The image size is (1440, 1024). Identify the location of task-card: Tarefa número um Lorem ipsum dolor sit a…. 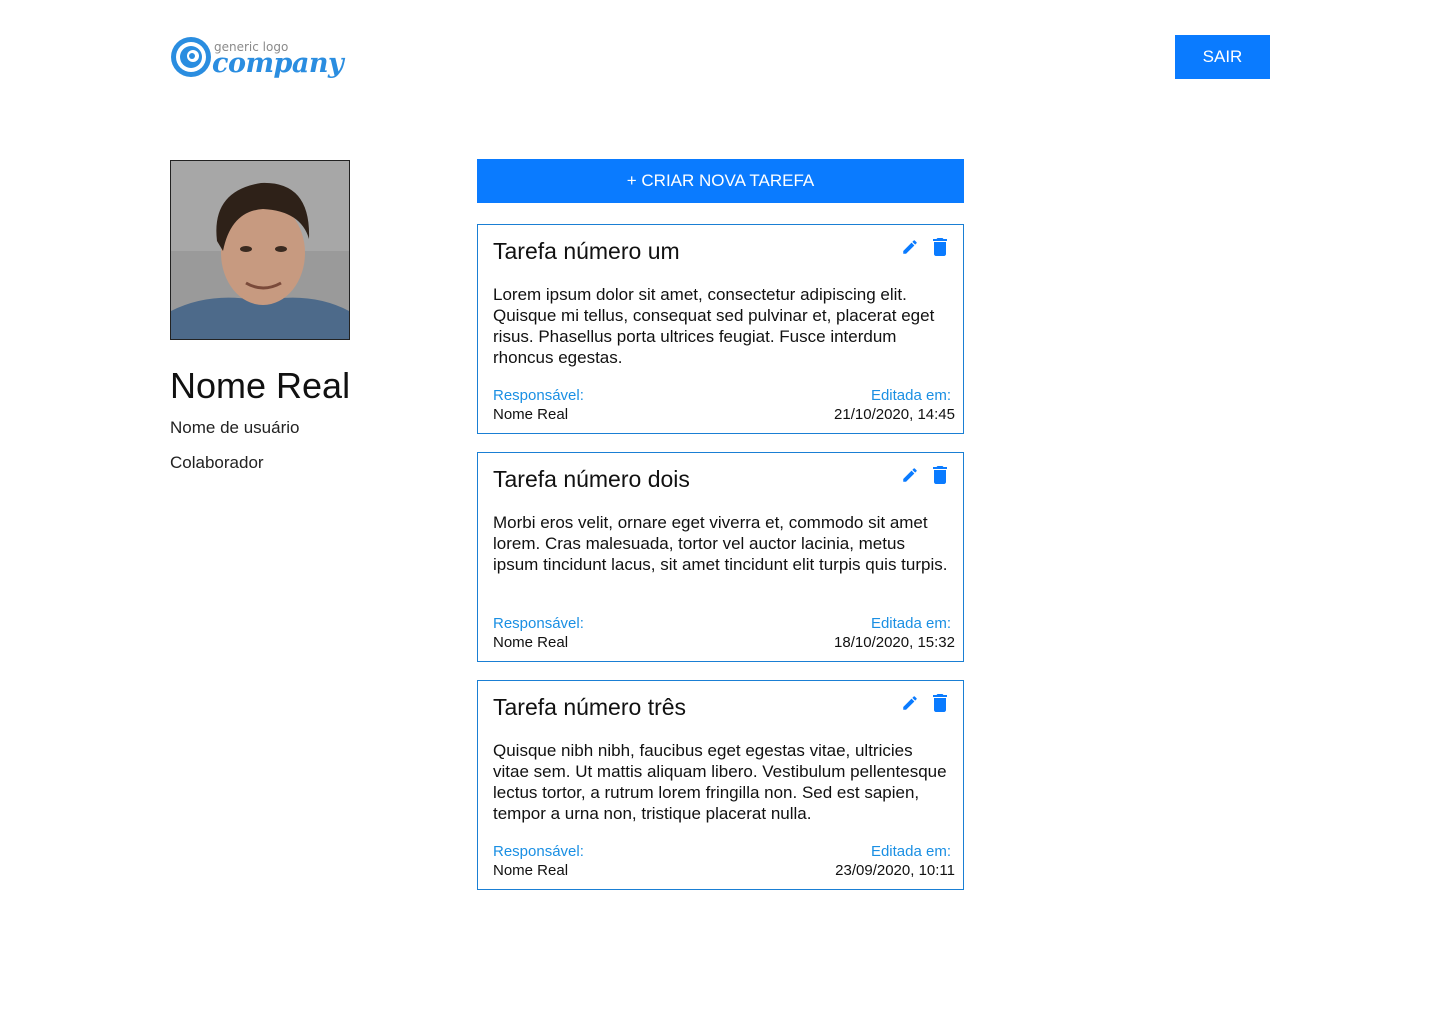
(720, 329).